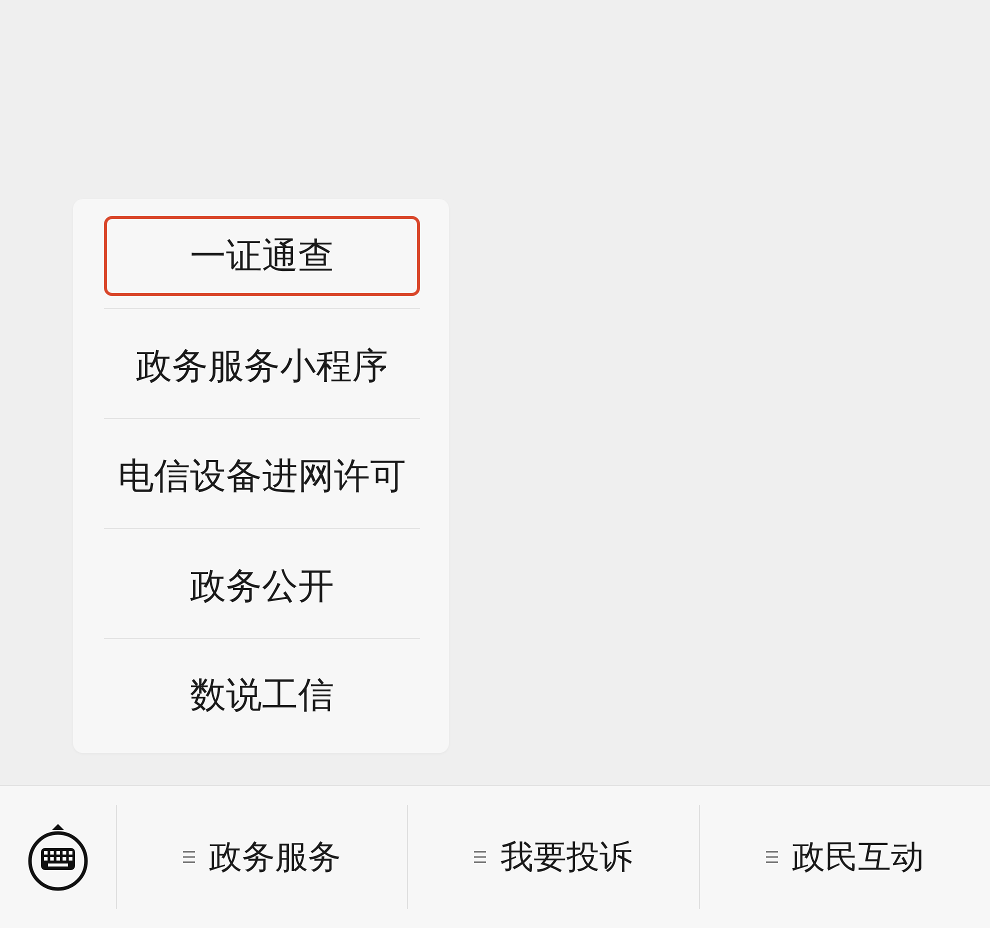 The height and width of the screenshot is (928, 990). What do you see at coordinates (262, 366) in the screenshot?
I see `menu-item: 政务服务小程序` at bounding box center [262, 366].